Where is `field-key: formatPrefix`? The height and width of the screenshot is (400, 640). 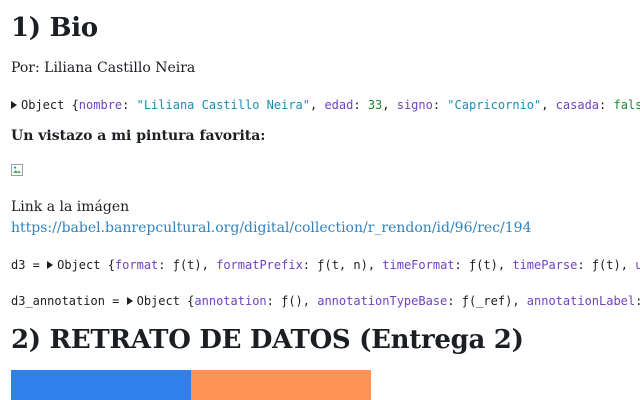
field-key: formatPrefix is located at coordinates (259, 265).